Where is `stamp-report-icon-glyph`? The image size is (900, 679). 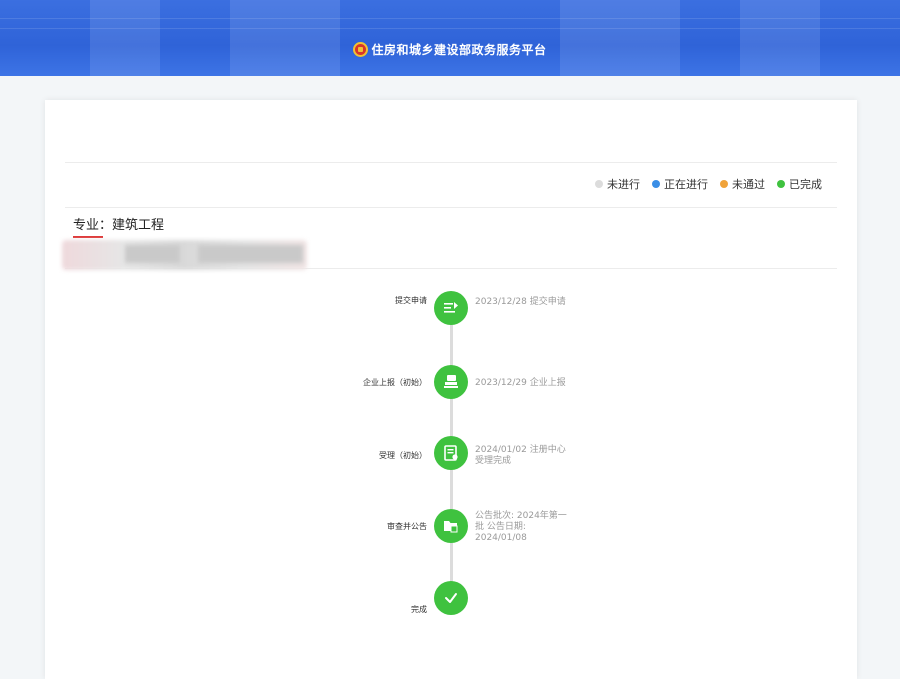
stamp-report-icon-glyph is located at coordinates (451, 381).